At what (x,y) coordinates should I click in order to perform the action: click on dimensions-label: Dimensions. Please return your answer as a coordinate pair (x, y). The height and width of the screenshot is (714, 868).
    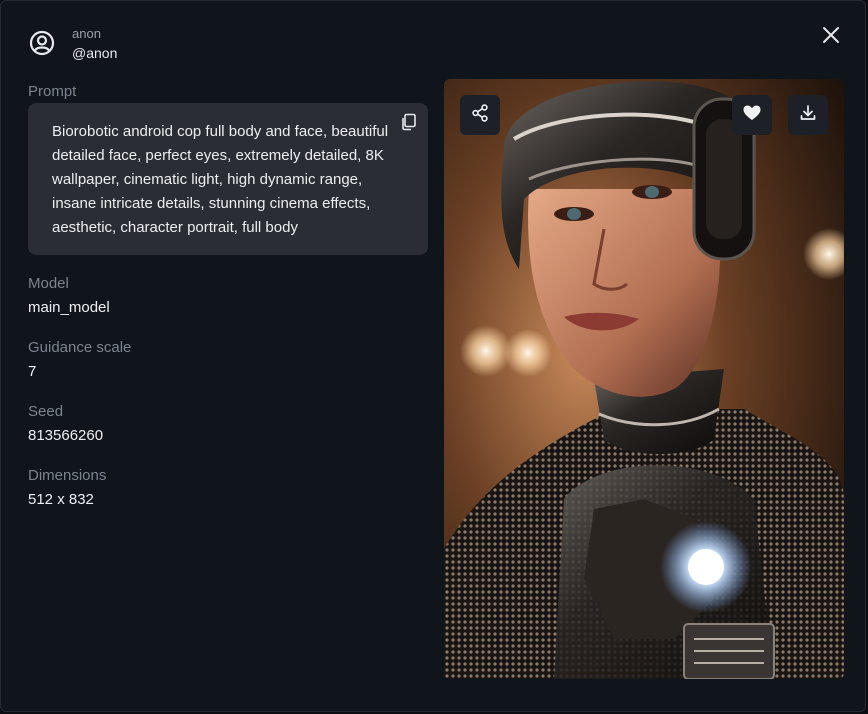
    Looking at the image, I should click on (67, 475).